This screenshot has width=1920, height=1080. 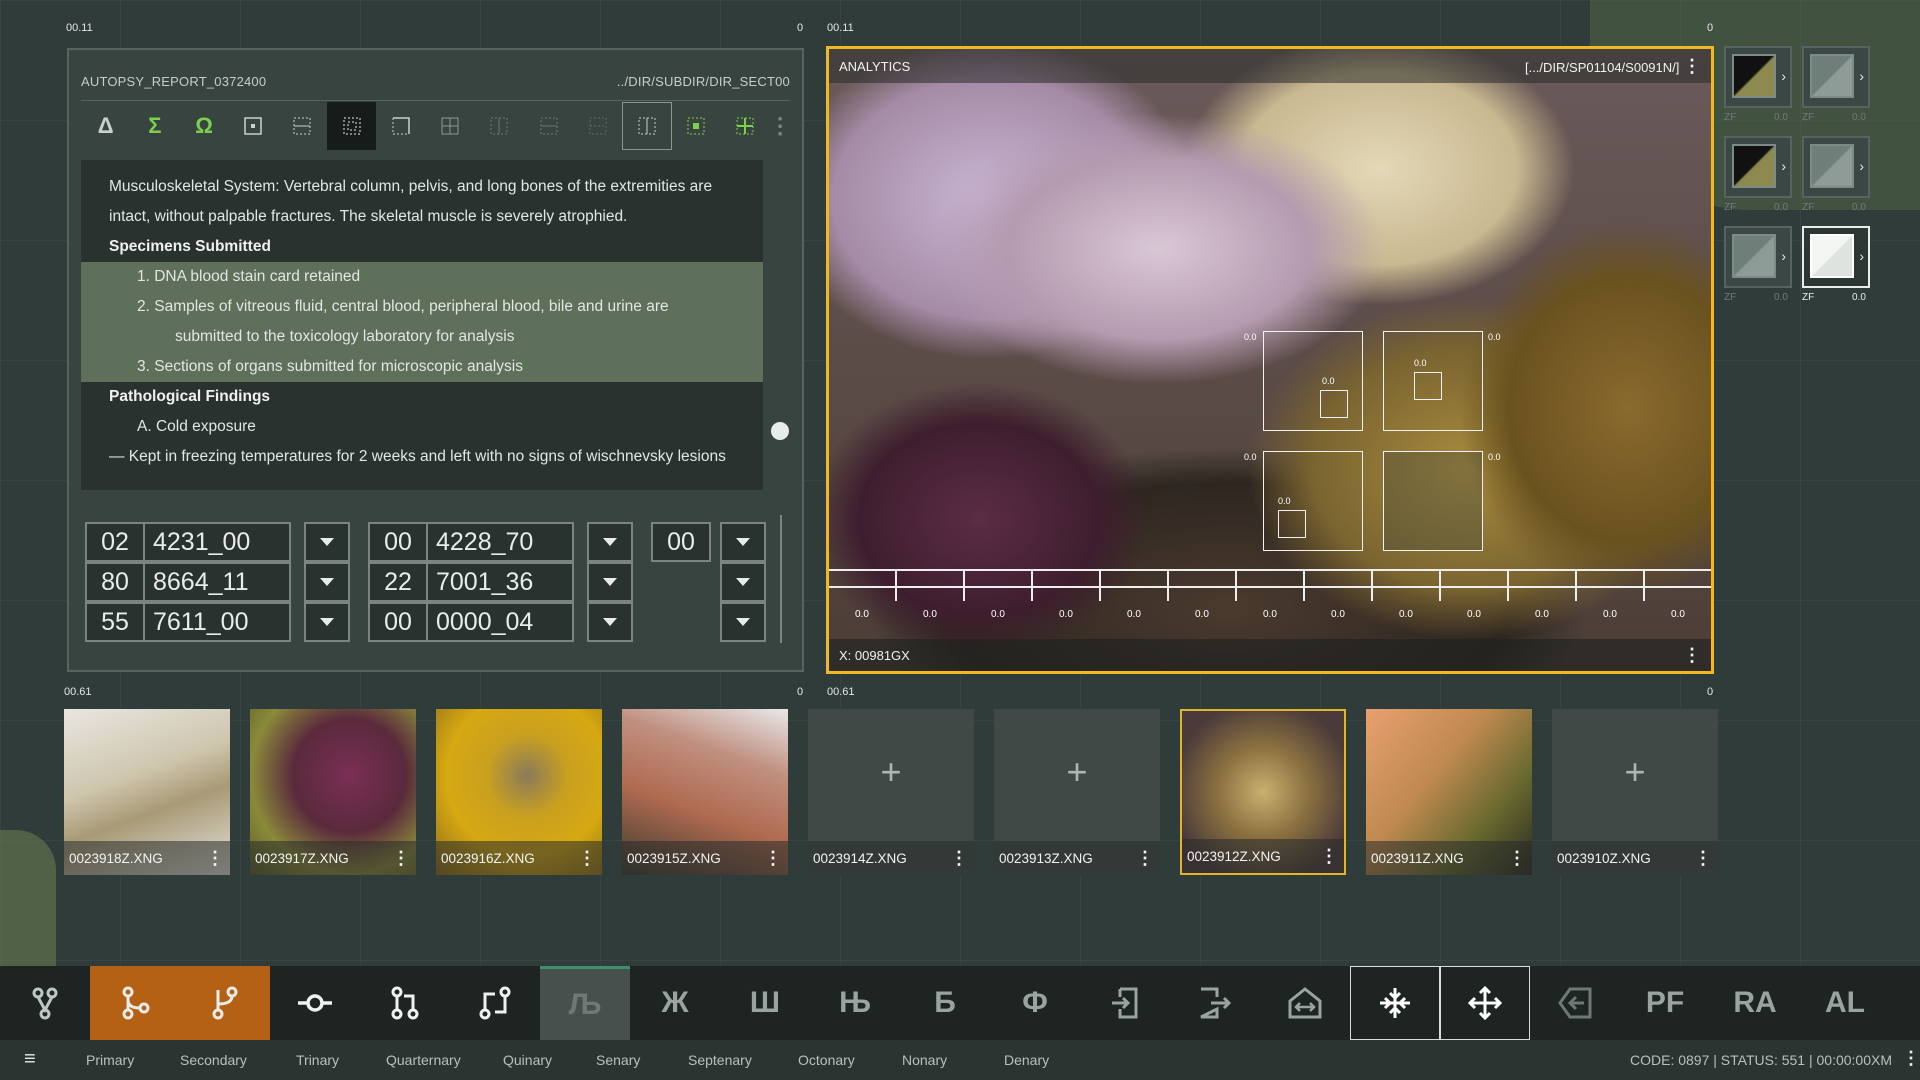 What do you see at coordinates (1485, 1003) in the screenshot?
I see `expand-tool-button` at bounding box center [1485, 1003].